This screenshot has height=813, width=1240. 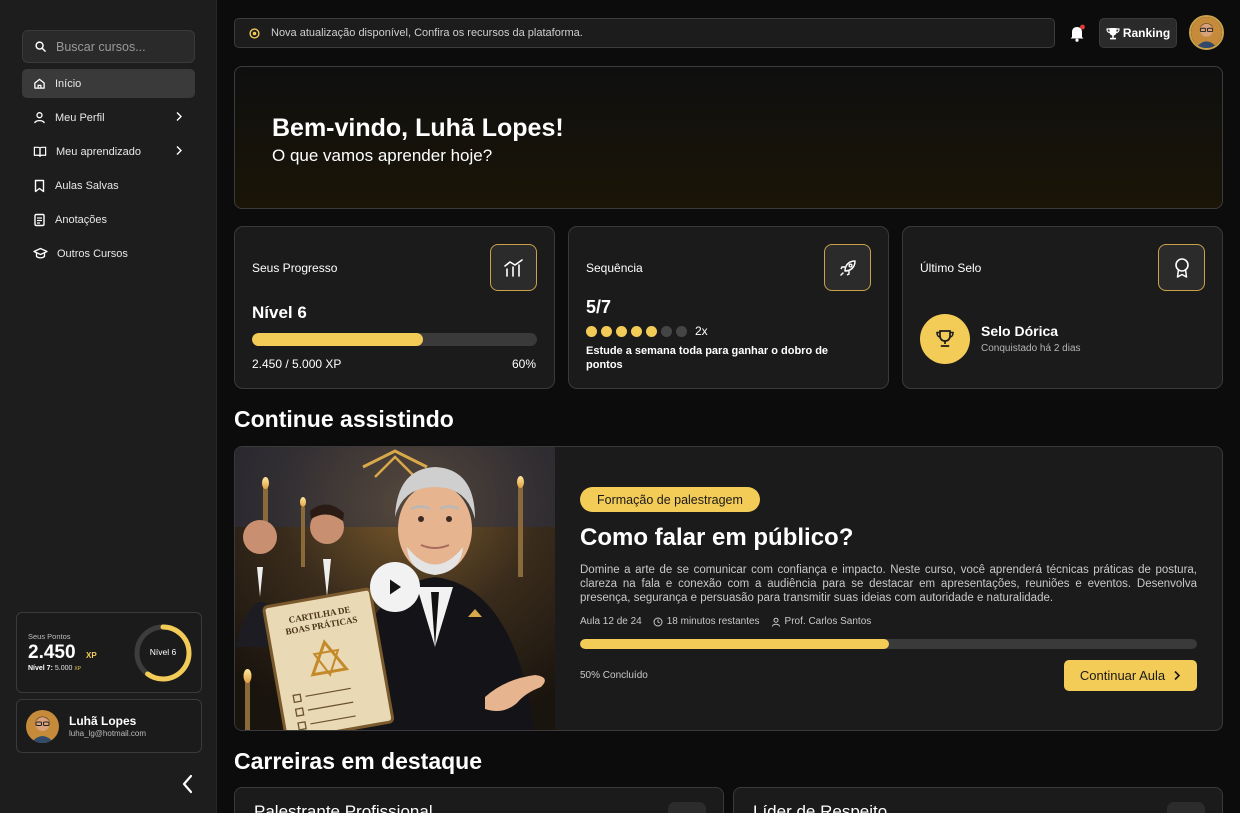 What do you see at coordinates (39, 219) in the screenshot?
I see `notes-icon` at bounding box center [39, 219].